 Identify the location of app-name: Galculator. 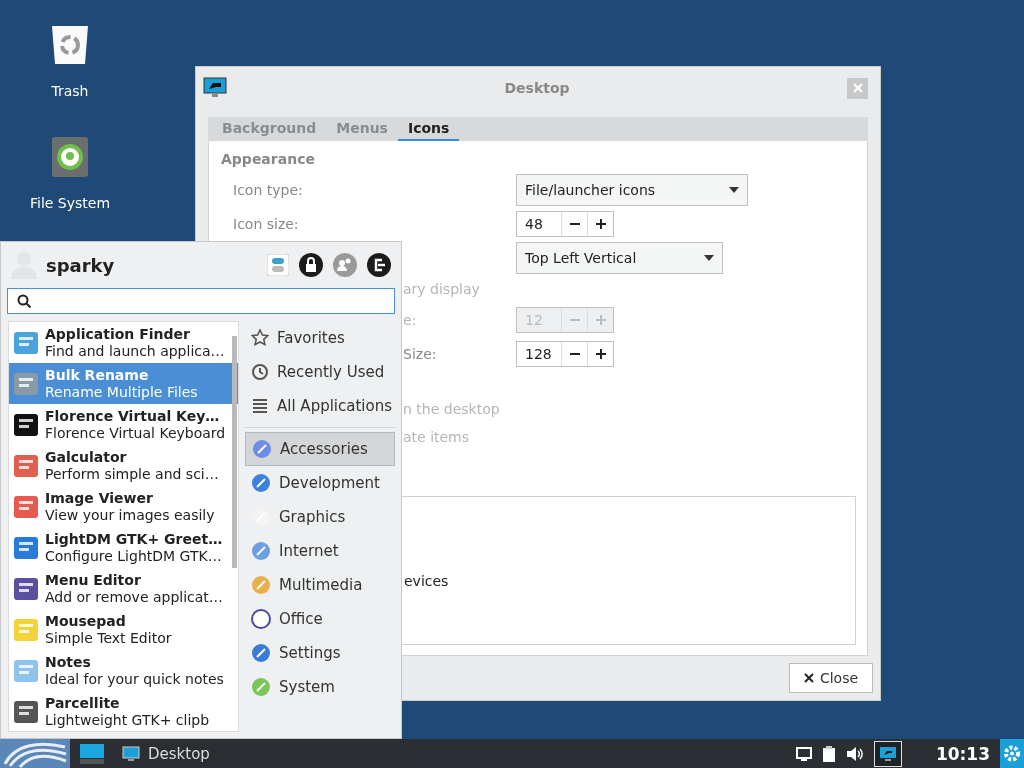
(86, 457).